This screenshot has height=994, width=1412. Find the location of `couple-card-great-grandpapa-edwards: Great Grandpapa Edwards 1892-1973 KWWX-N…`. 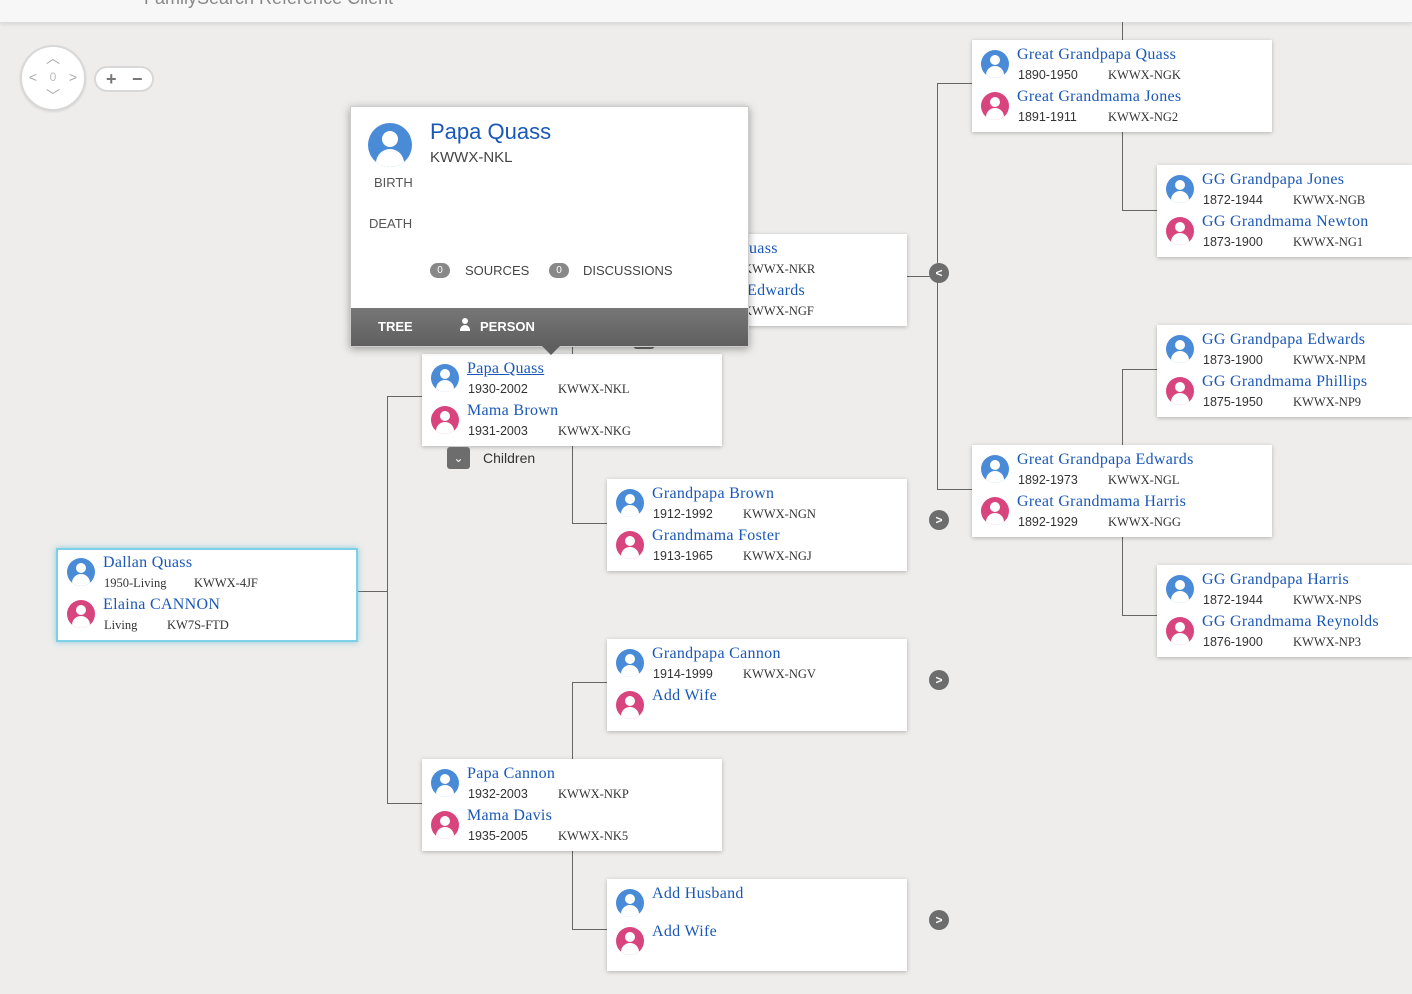

couple-card-great-grandpapa-edwards: Great Grandpapa Edwards 1892-1973 KWWX-N… is located at coordinates (1122, 491).